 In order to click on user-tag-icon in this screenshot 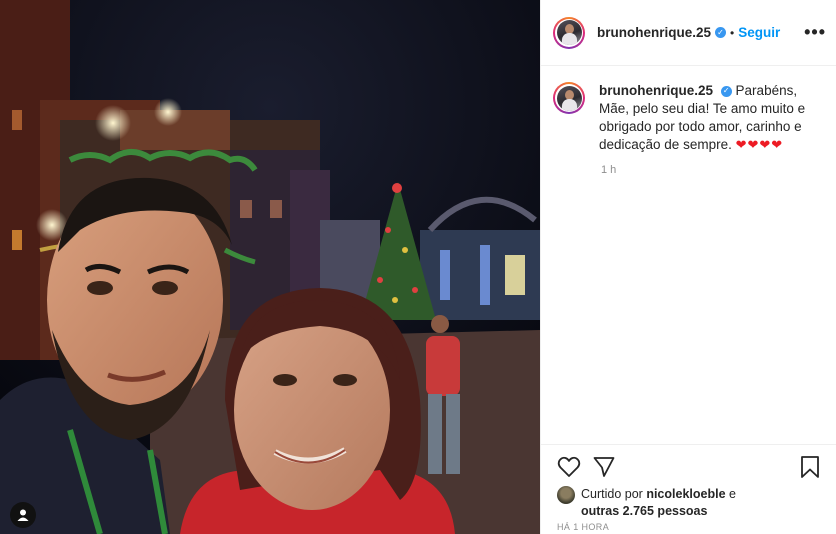, I will do `click(23, 515)`.